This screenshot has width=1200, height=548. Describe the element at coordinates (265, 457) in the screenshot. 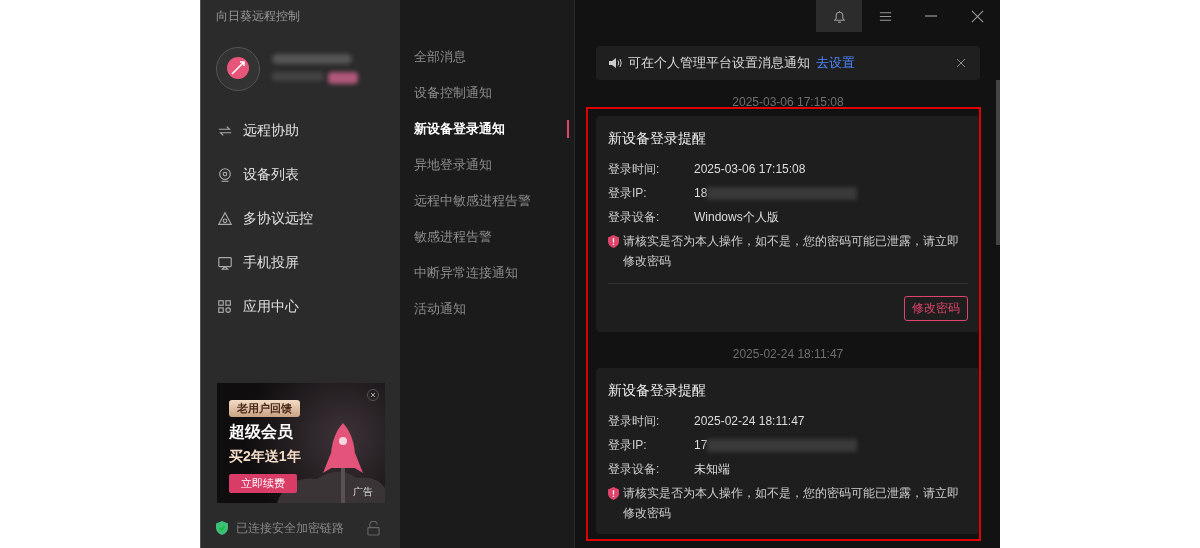

I see `ad-offer: 买2年送1年` at that location.